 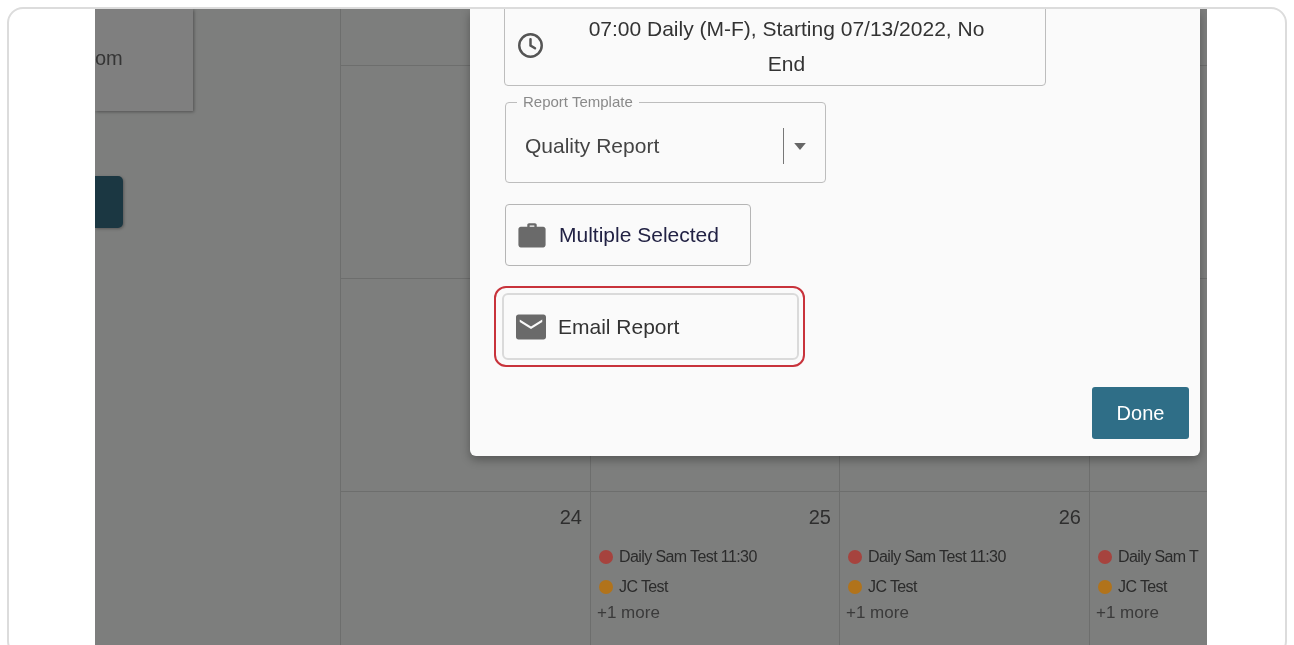 I want to click on sidebar-card: om, so click(x=144, y=60).